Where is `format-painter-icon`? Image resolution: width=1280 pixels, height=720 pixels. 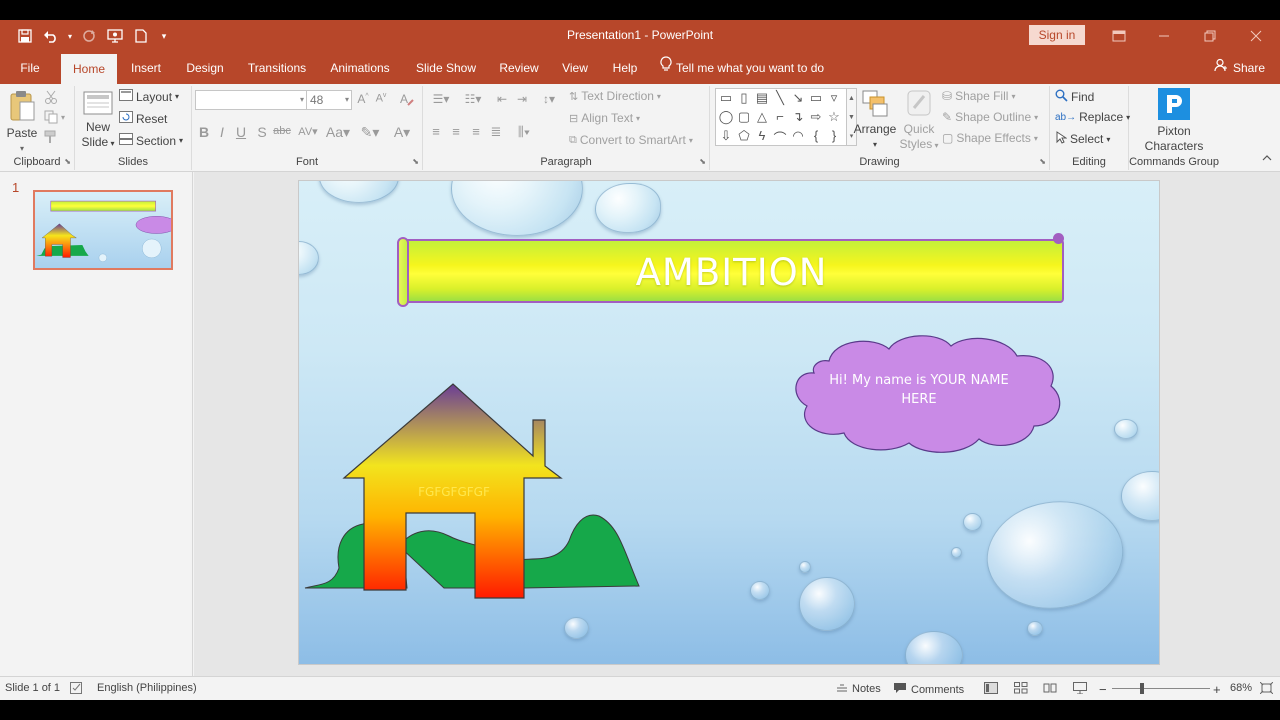
format-painter-icon is located at coordinates (51, 137).